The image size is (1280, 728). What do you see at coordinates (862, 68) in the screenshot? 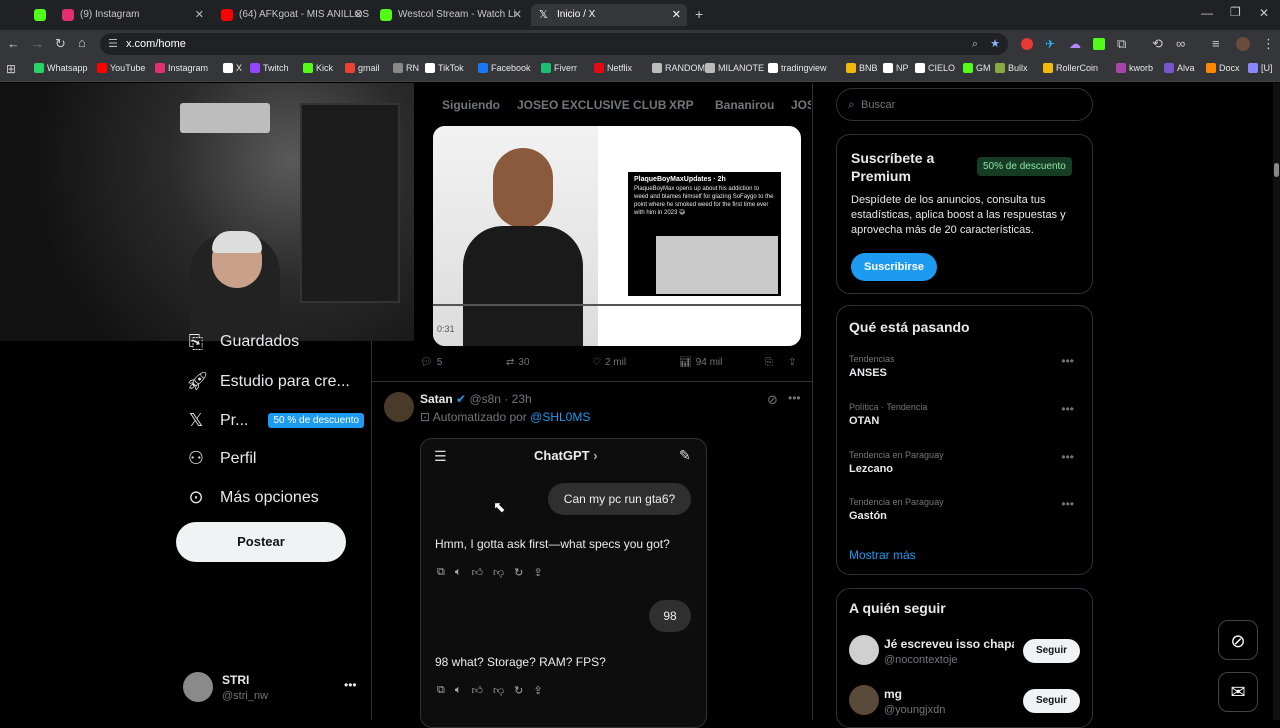
I see `bookmark-item: BNB` at bounding box center [862, 68].